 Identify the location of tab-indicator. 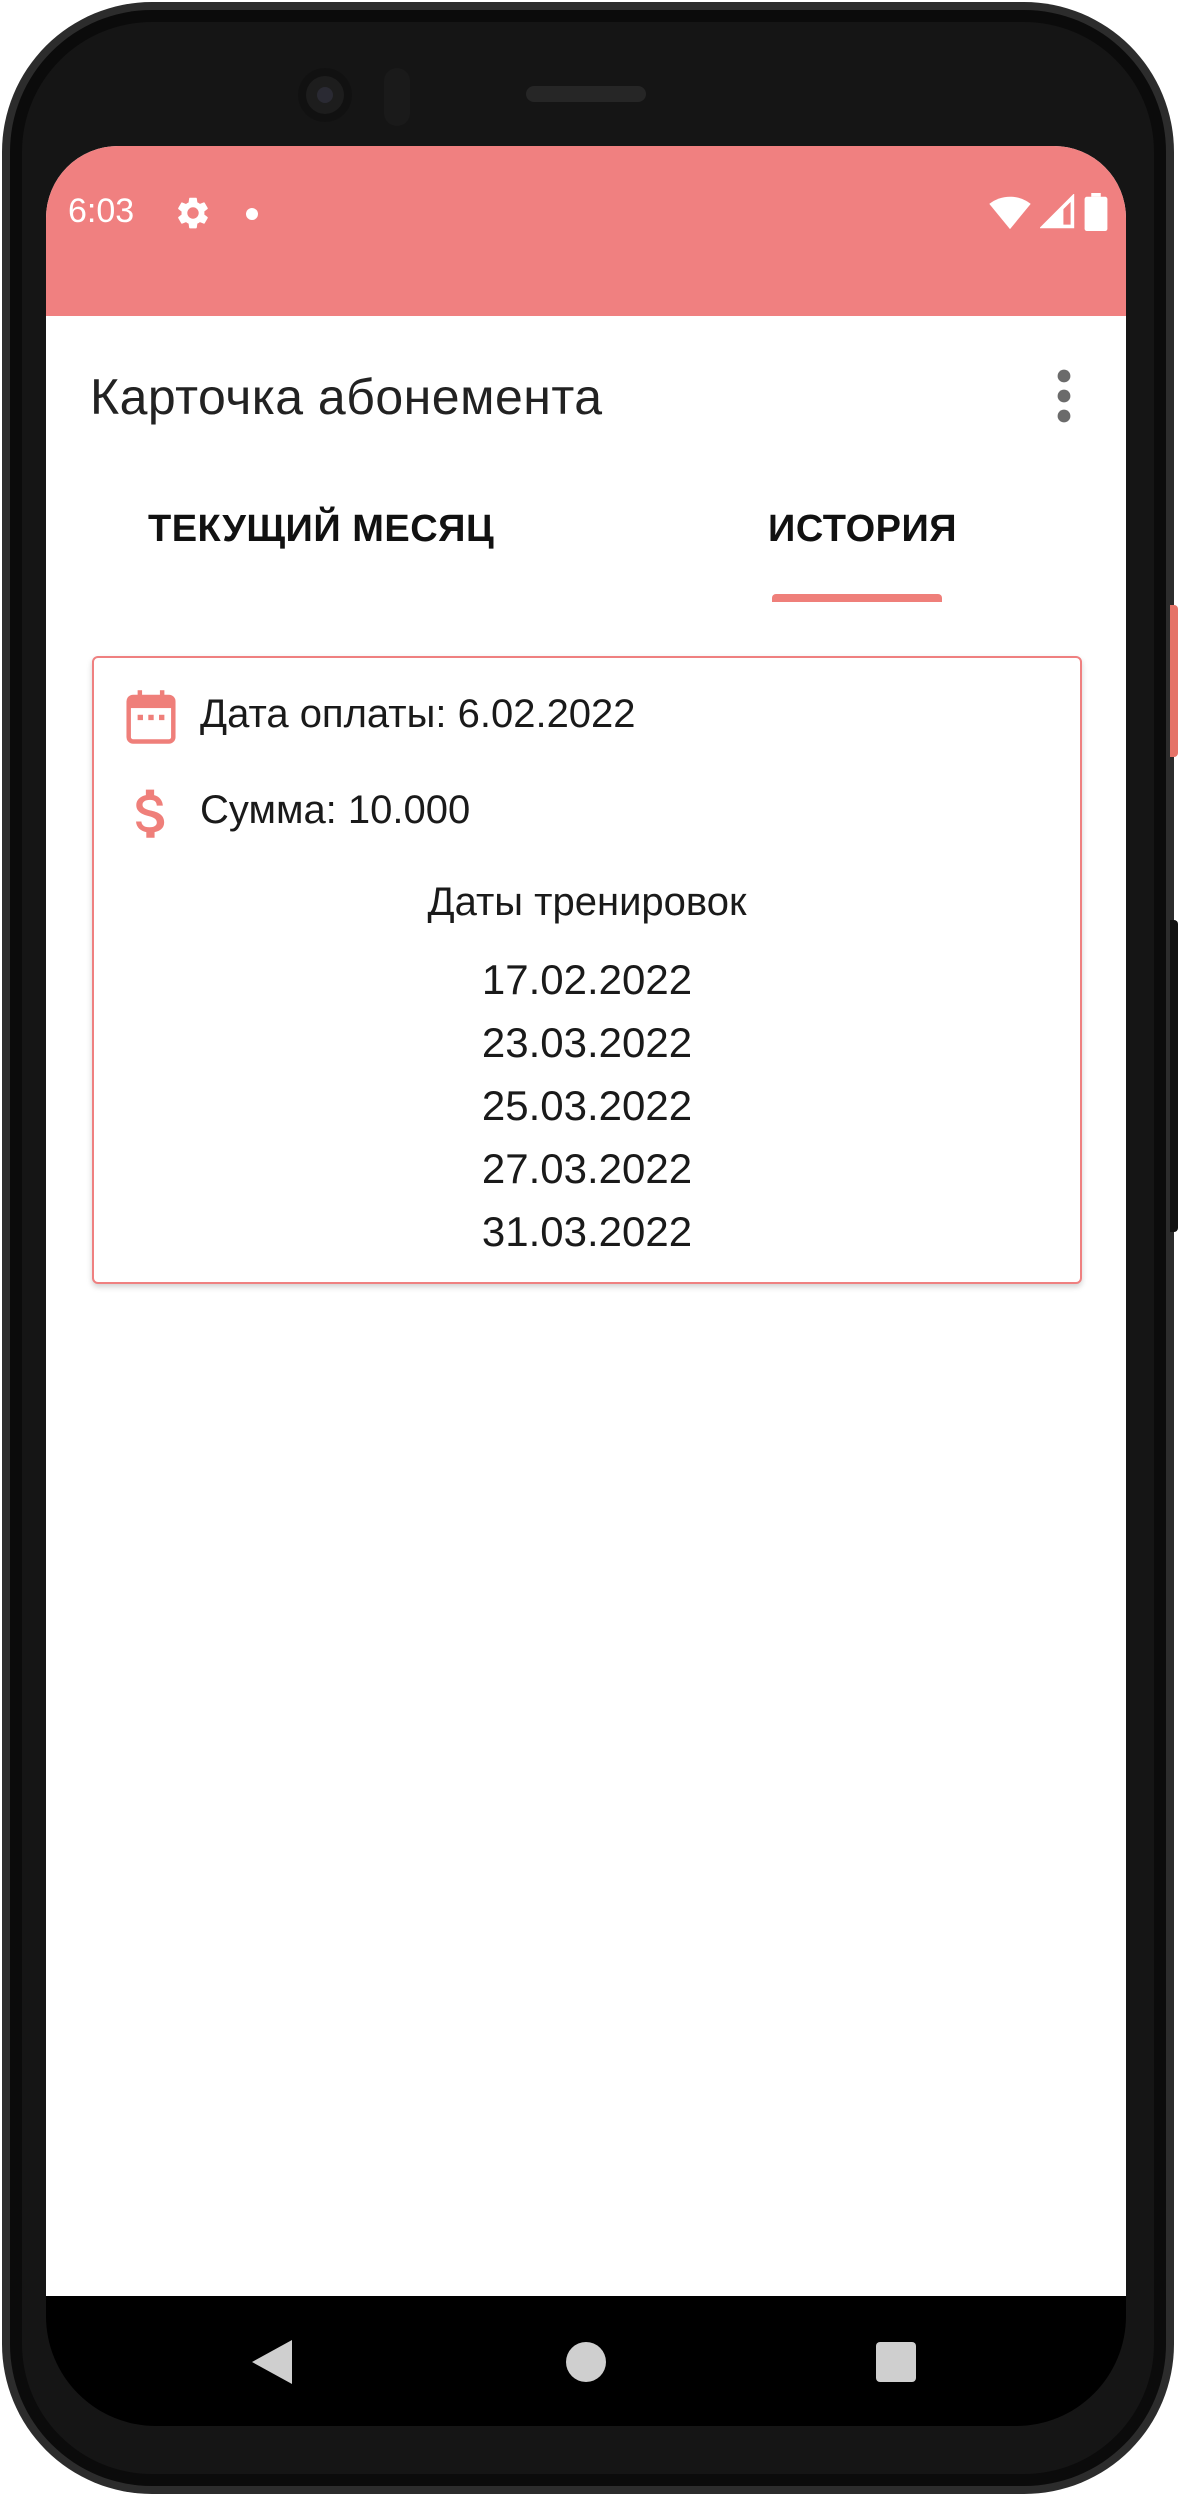
(857, 598).